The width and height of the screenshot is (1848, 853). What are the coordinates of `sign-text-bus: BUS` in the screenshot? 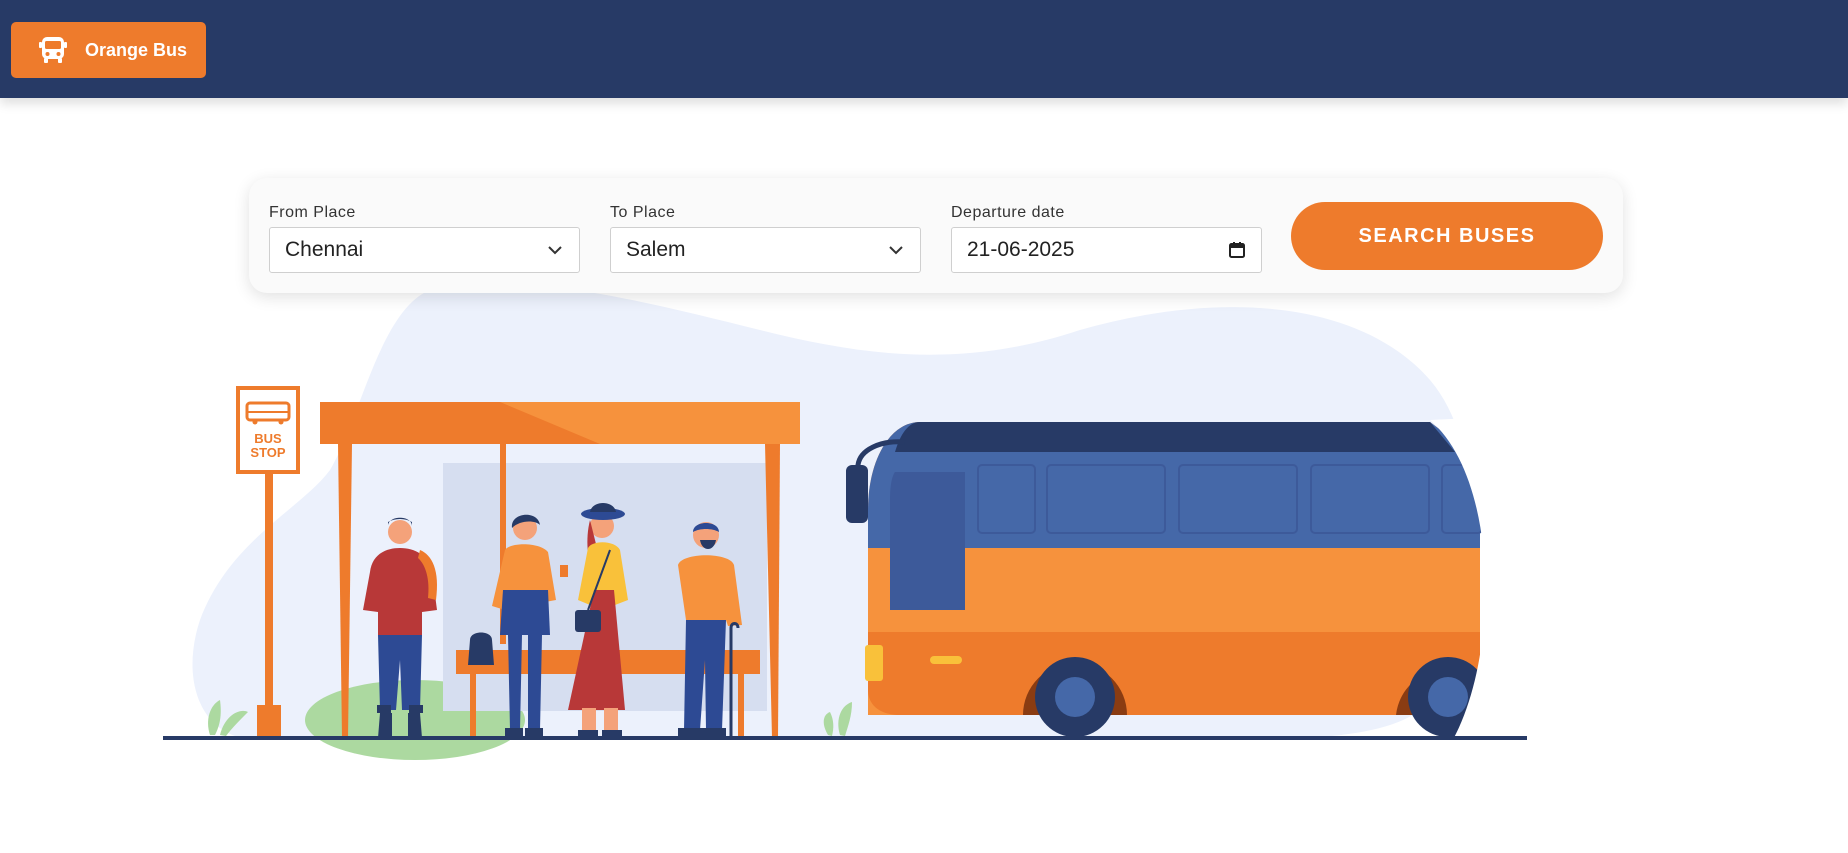 It's located at (268, 438).